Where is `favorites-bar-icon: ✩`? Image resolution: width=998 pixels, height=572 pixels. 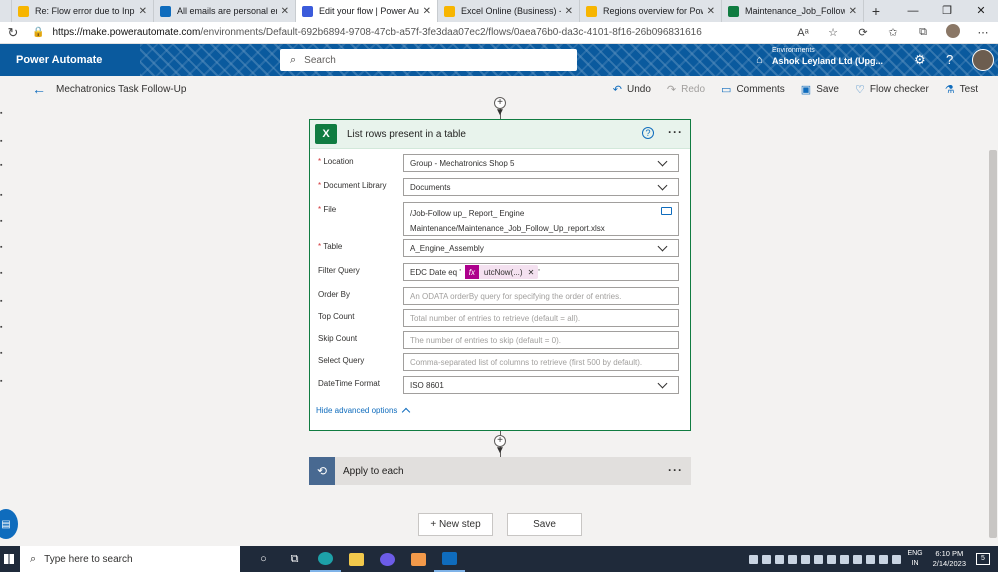
favorites-bar-icon: ✩ is located at coordinates (893, 32).